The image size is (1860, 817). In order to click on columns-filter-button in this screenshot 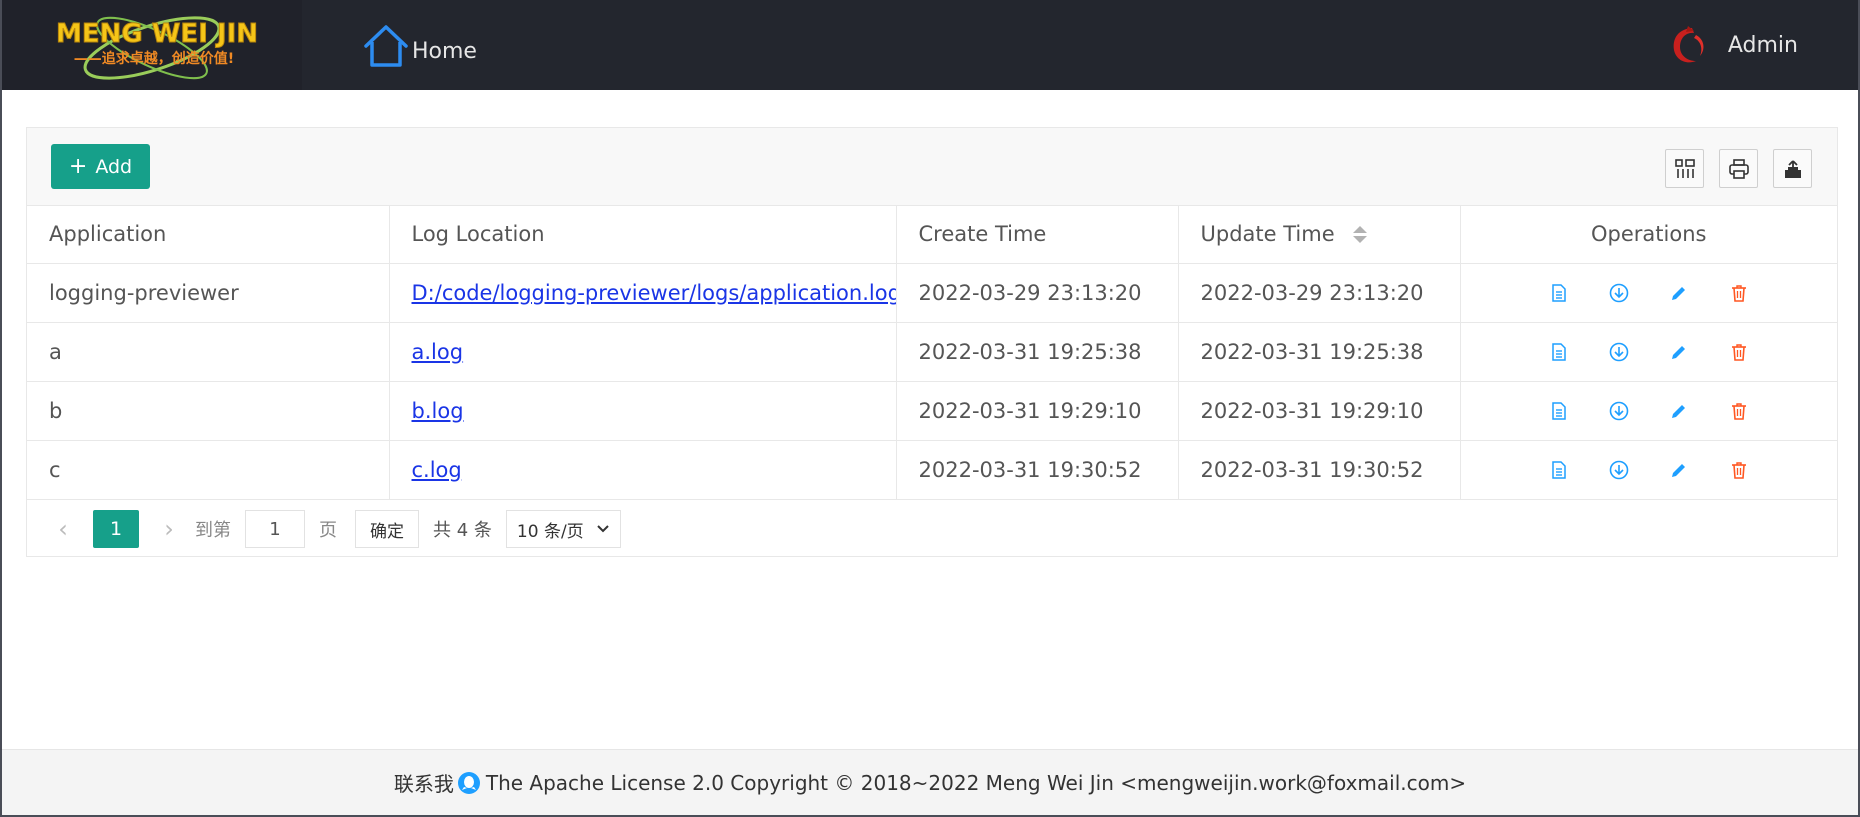, I will do `click(1684, 168)`.